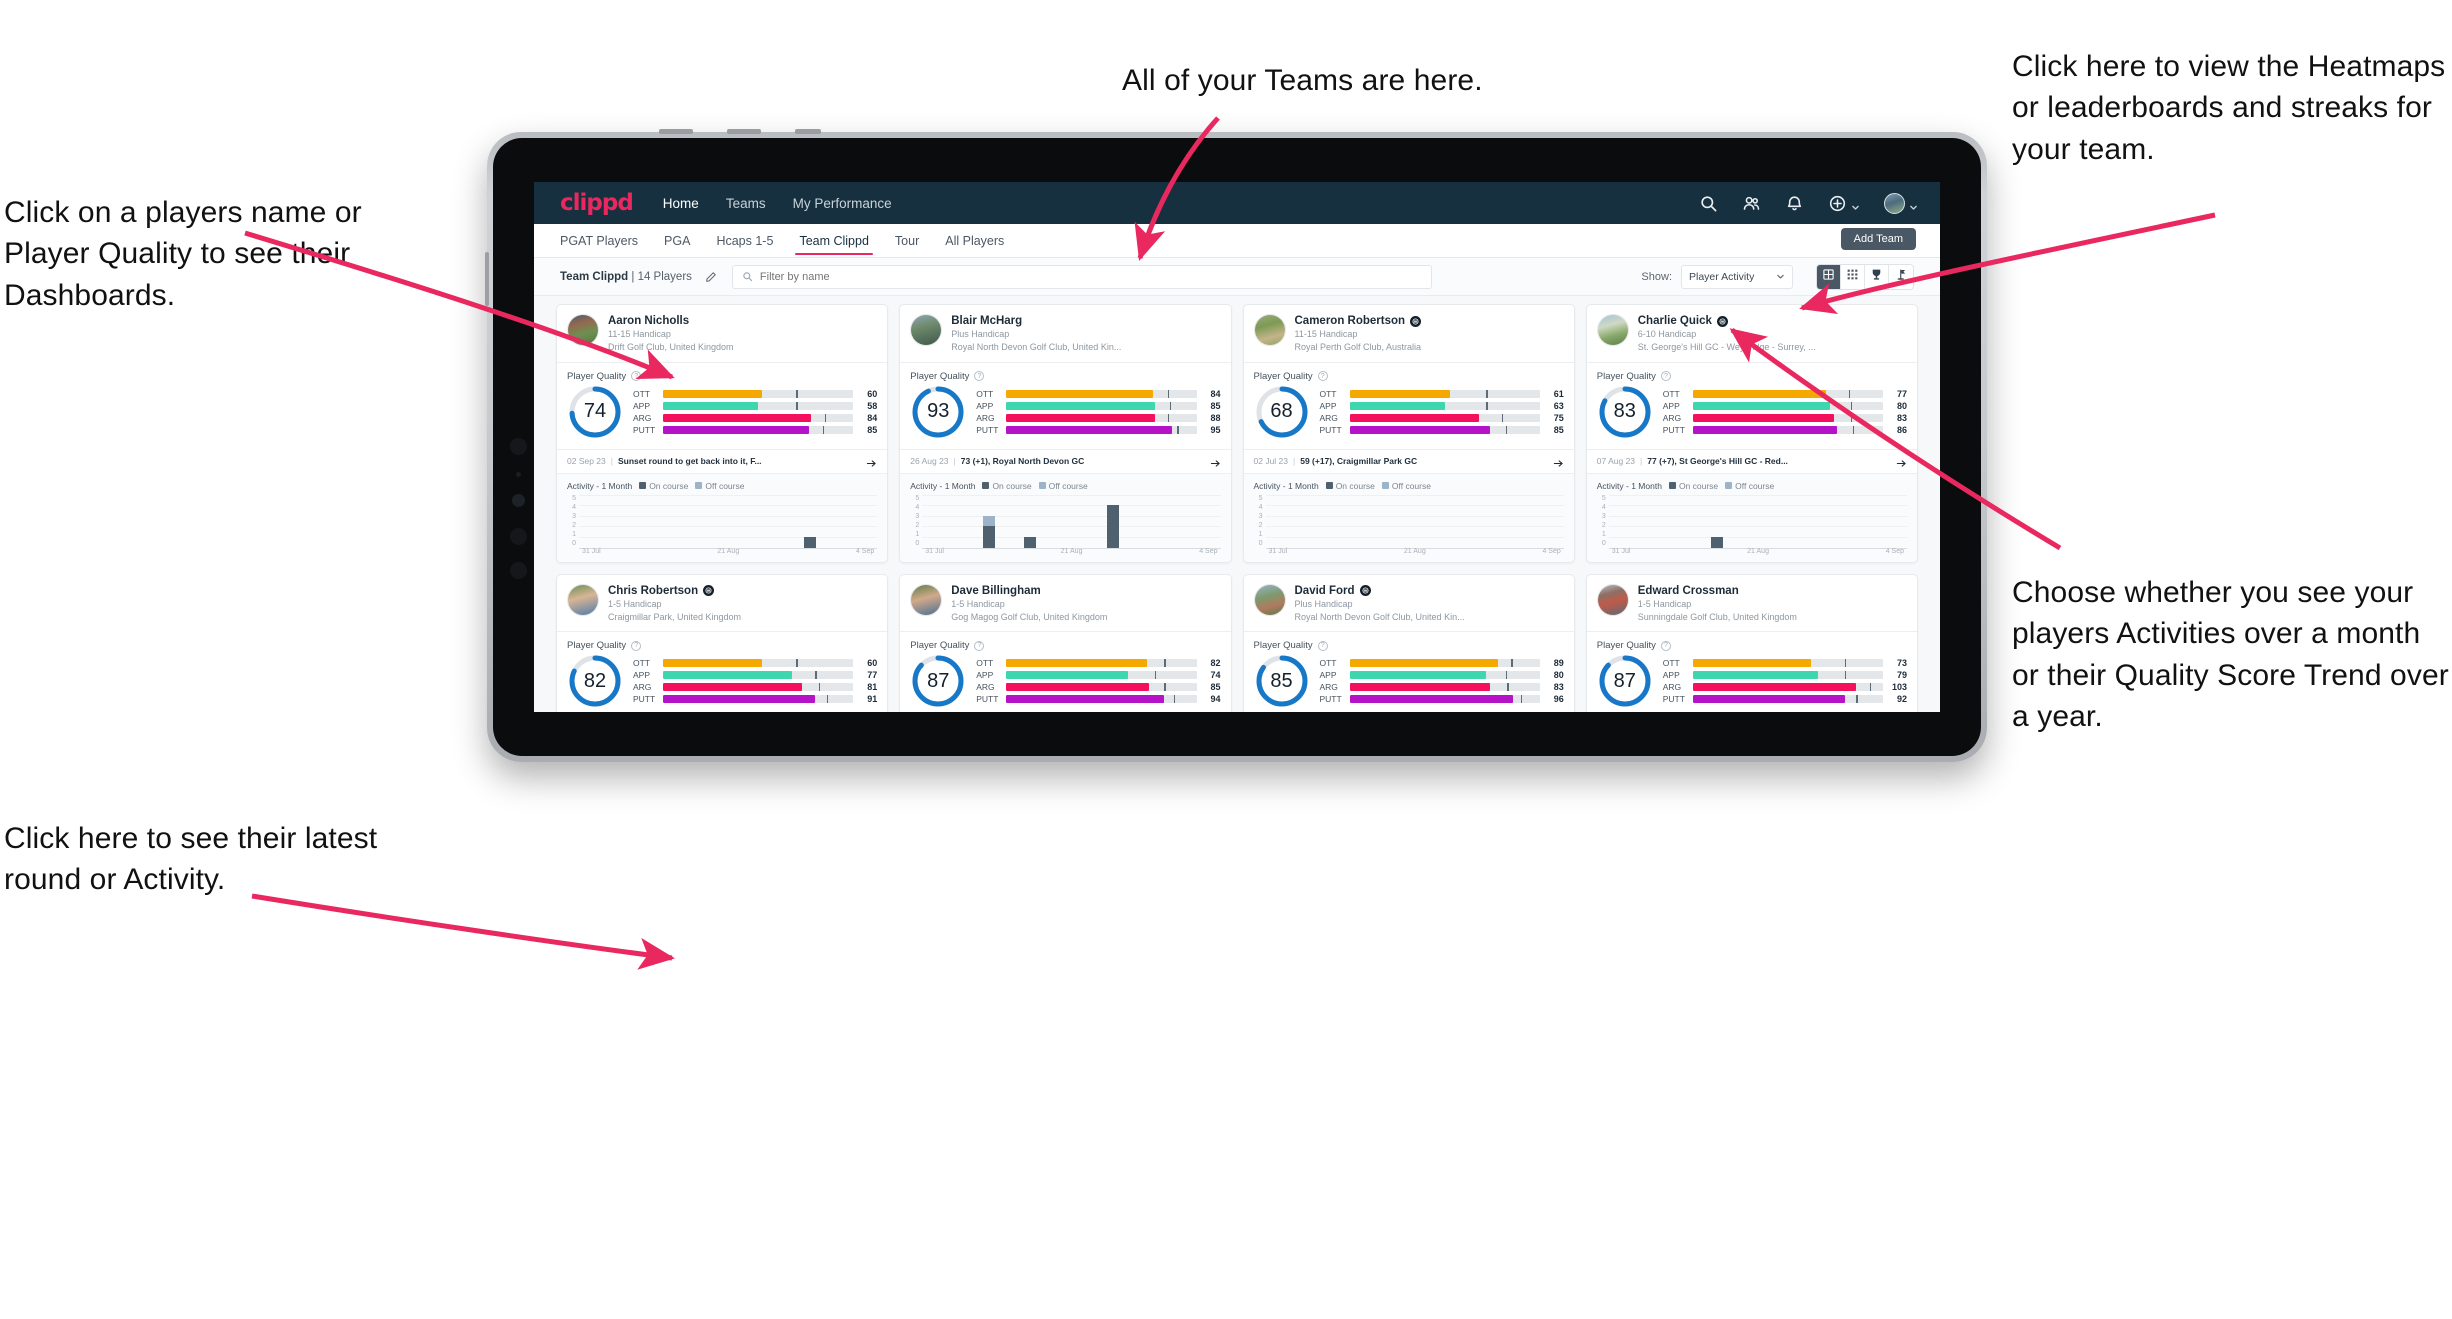 The width and height of the screenshot is (2452, 1319). Describe the element at coordinates (1829, 276) in the screenshot. I see `grid-view-button` at that location.